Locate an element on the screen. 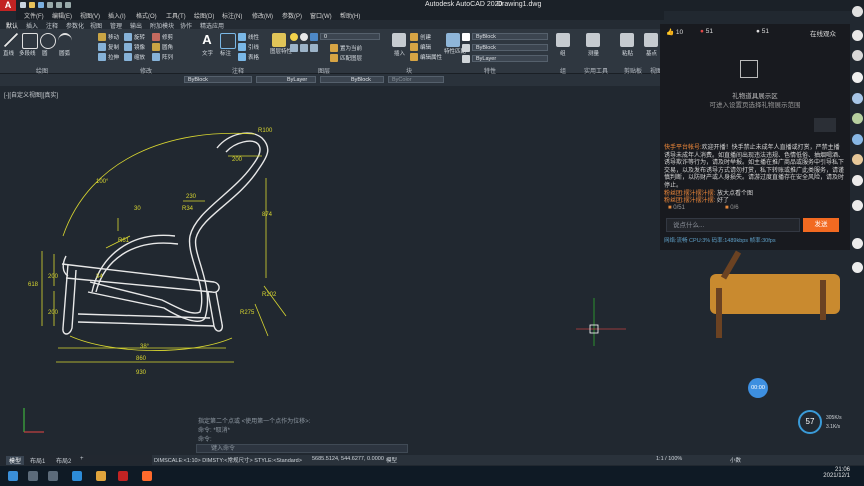 The width and height of the screenshot is (864, 486). base-point-icon is located at coordinates (651, 40).